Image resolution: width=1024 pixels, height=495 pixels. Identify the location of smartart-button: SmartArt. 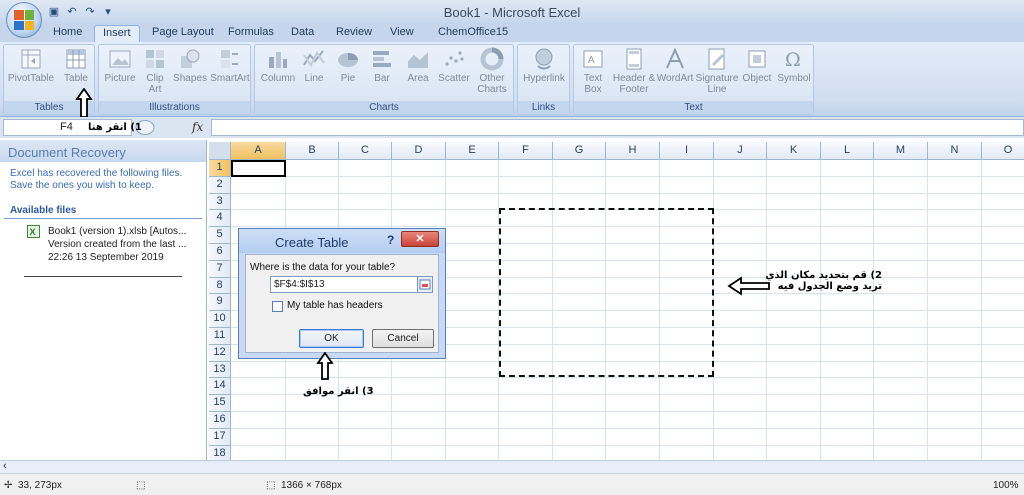
(230, 65).